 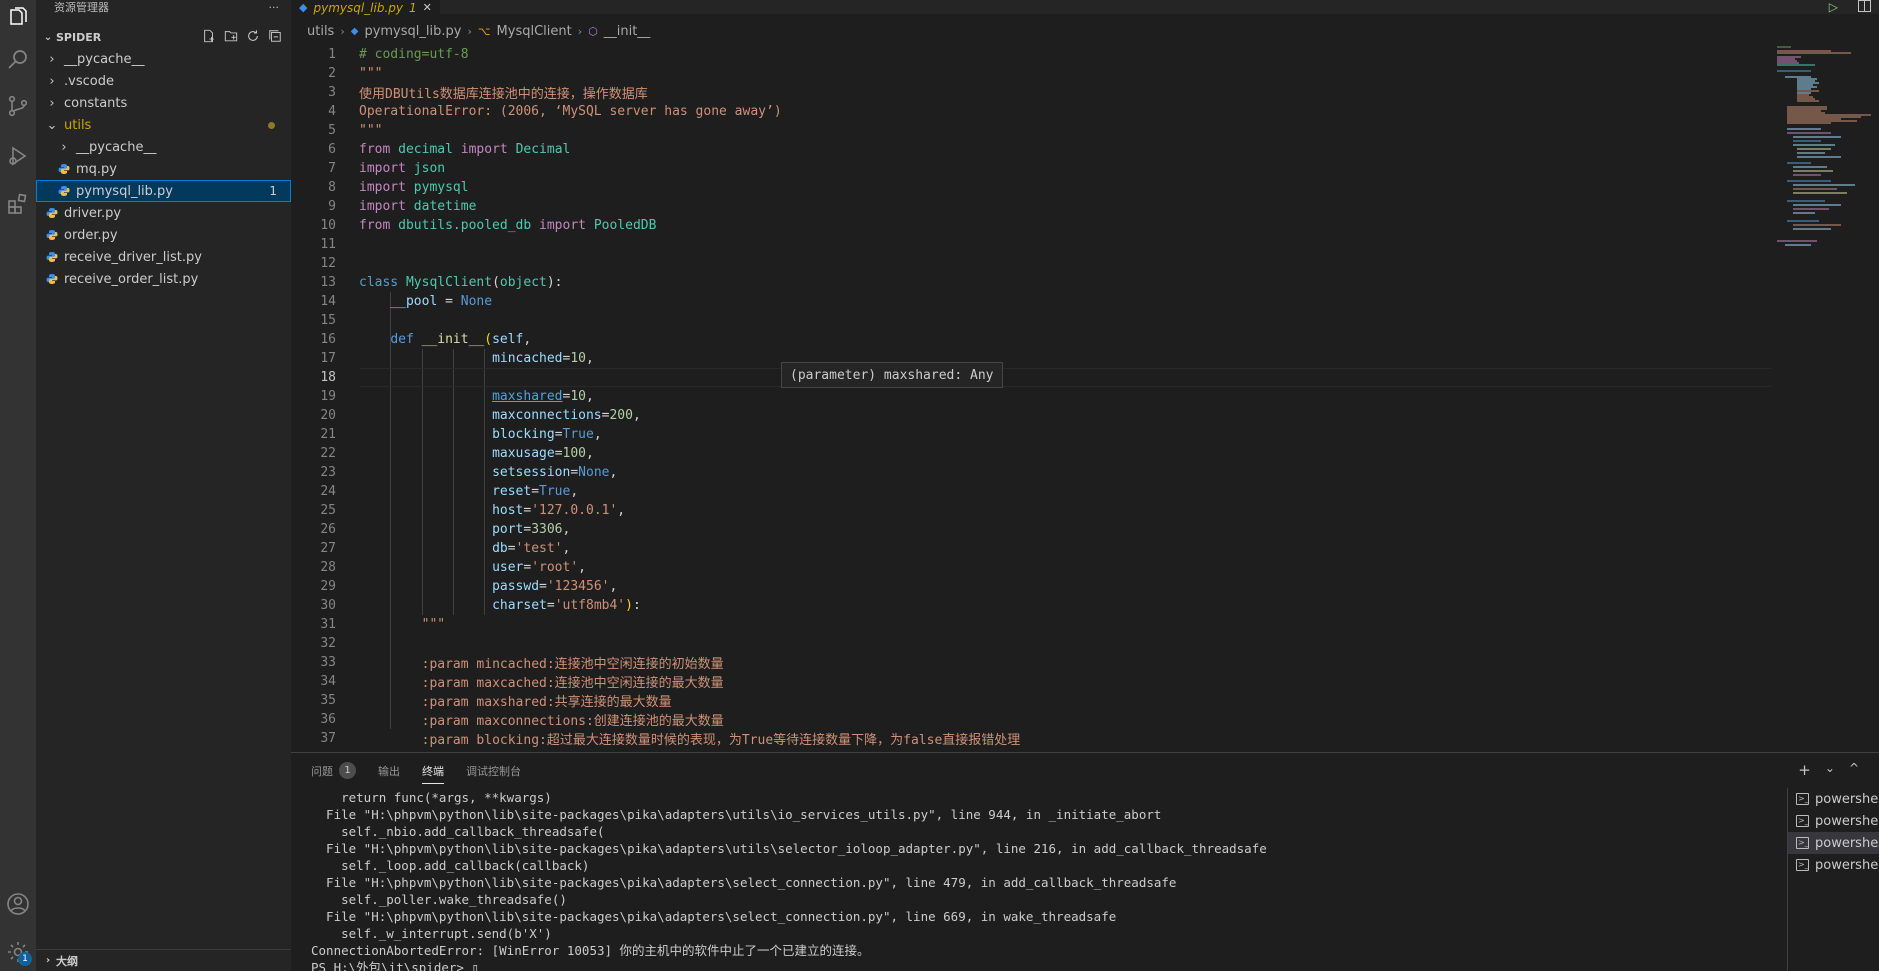 I want to click on panel-tab: 输出, so click(x=389, y=770).